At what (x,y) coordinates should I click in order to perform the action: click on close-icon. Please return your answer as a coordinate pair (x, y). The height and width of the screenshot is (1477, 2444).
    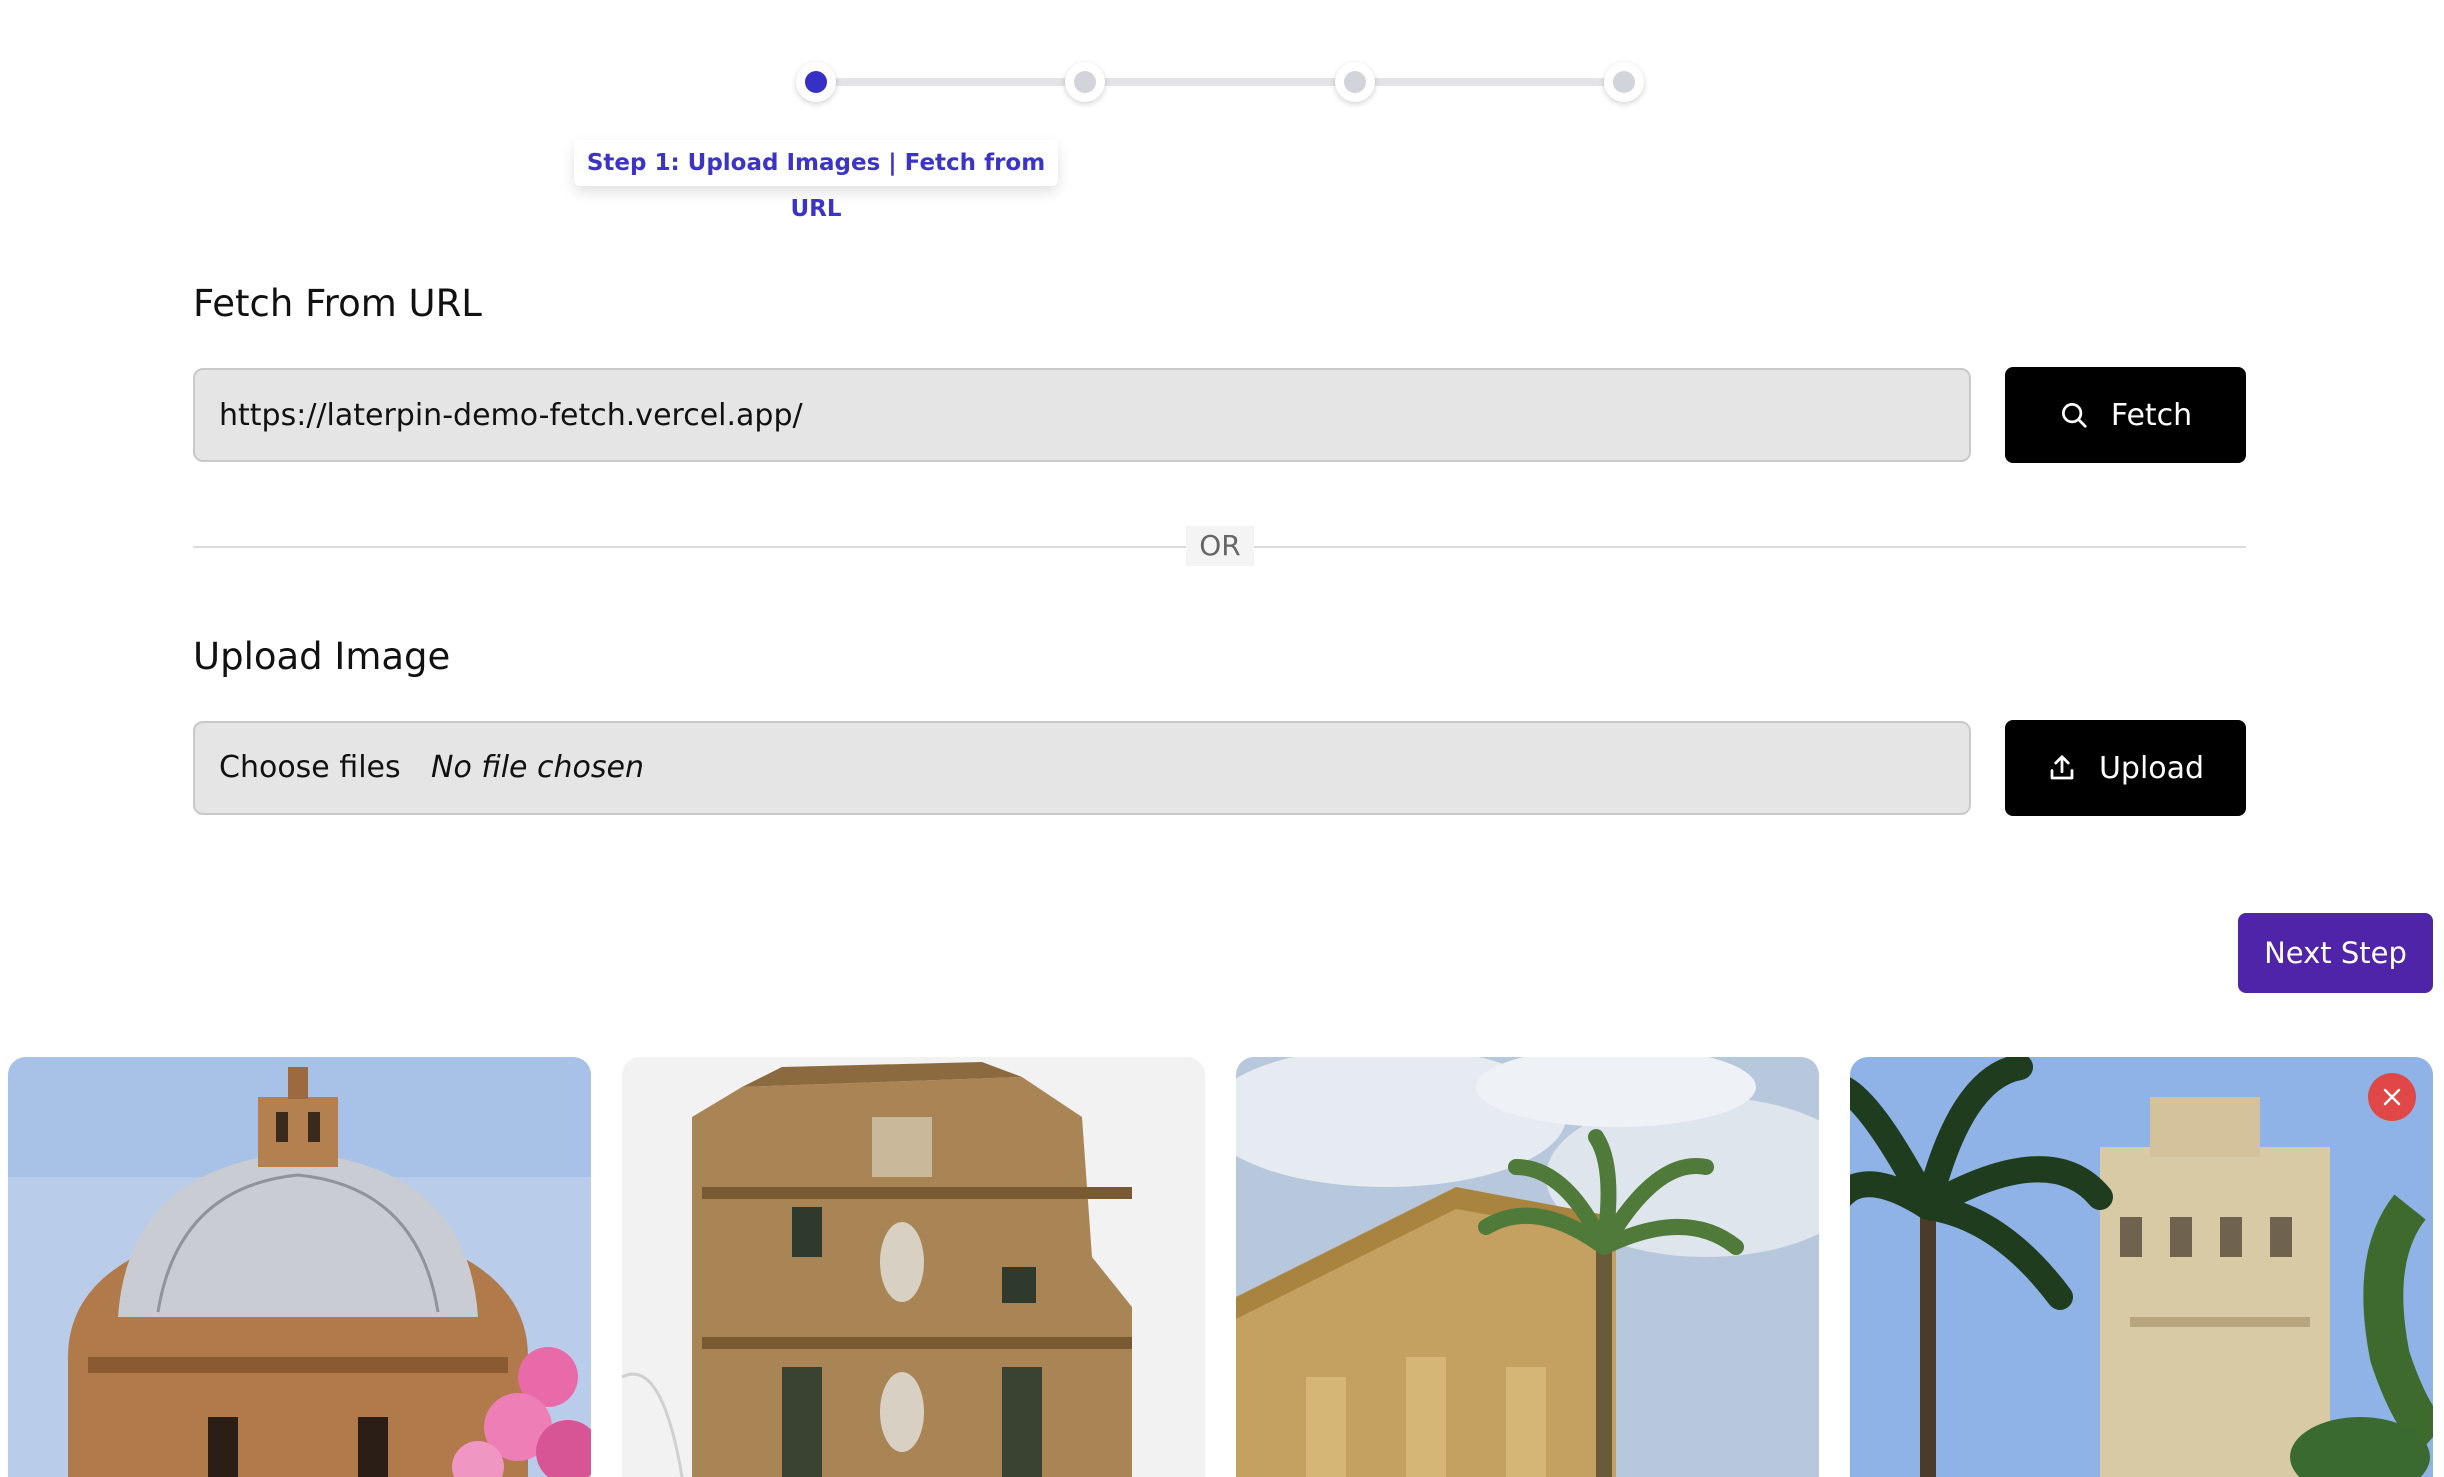
    Looking at the image, I should click on (2392, 1097).